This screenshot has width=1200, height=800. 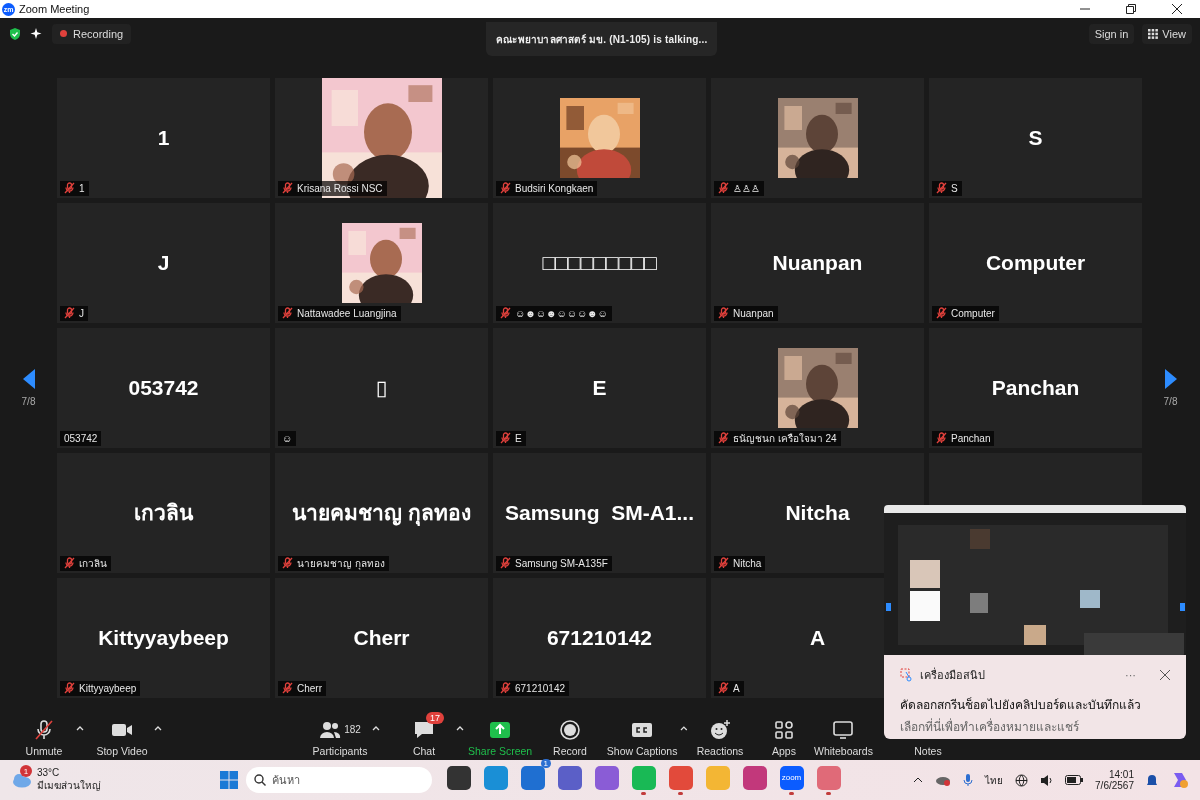 What do you see at coordinates (1021, 705) in the screenshot?
I see `notification-title: คัดลอกสกรีนช็อตไปยังคลิปบอร์ดและบันทึกแล้ว` at bounding box center [1021, 705].